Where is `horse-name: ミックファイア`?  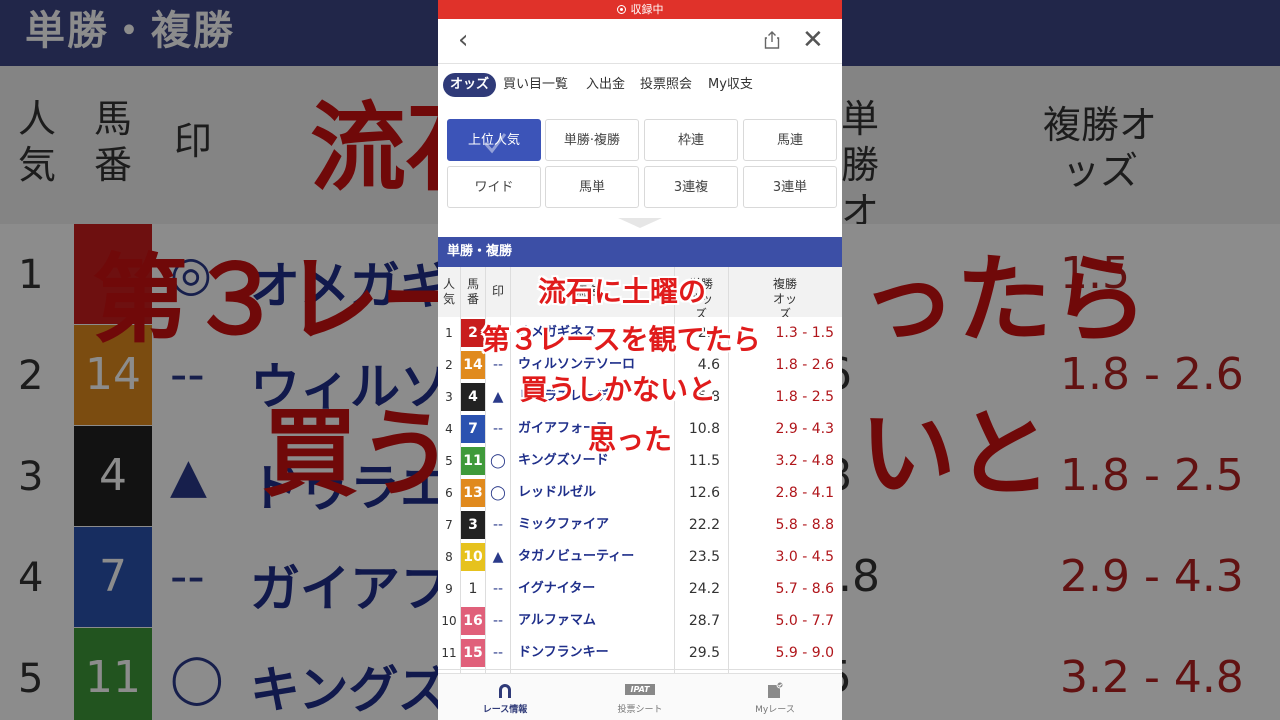 horse-name: ミックファイア is located at coordinates (563, 525).